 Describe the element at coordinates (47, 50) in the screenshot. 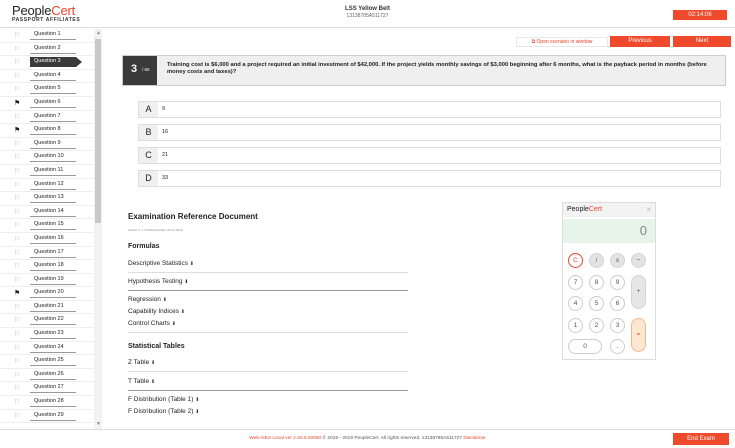

I see `sidebar-question-item: ⚐ Question 2` at that location.